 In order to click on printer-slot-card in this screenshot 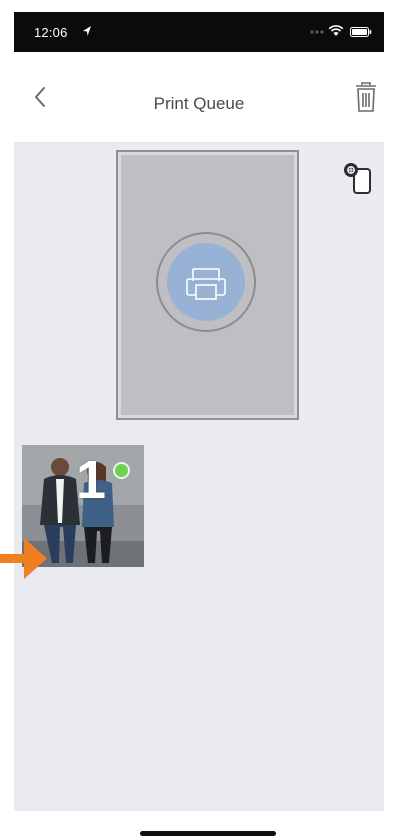, I will do `click(207, 285)`.